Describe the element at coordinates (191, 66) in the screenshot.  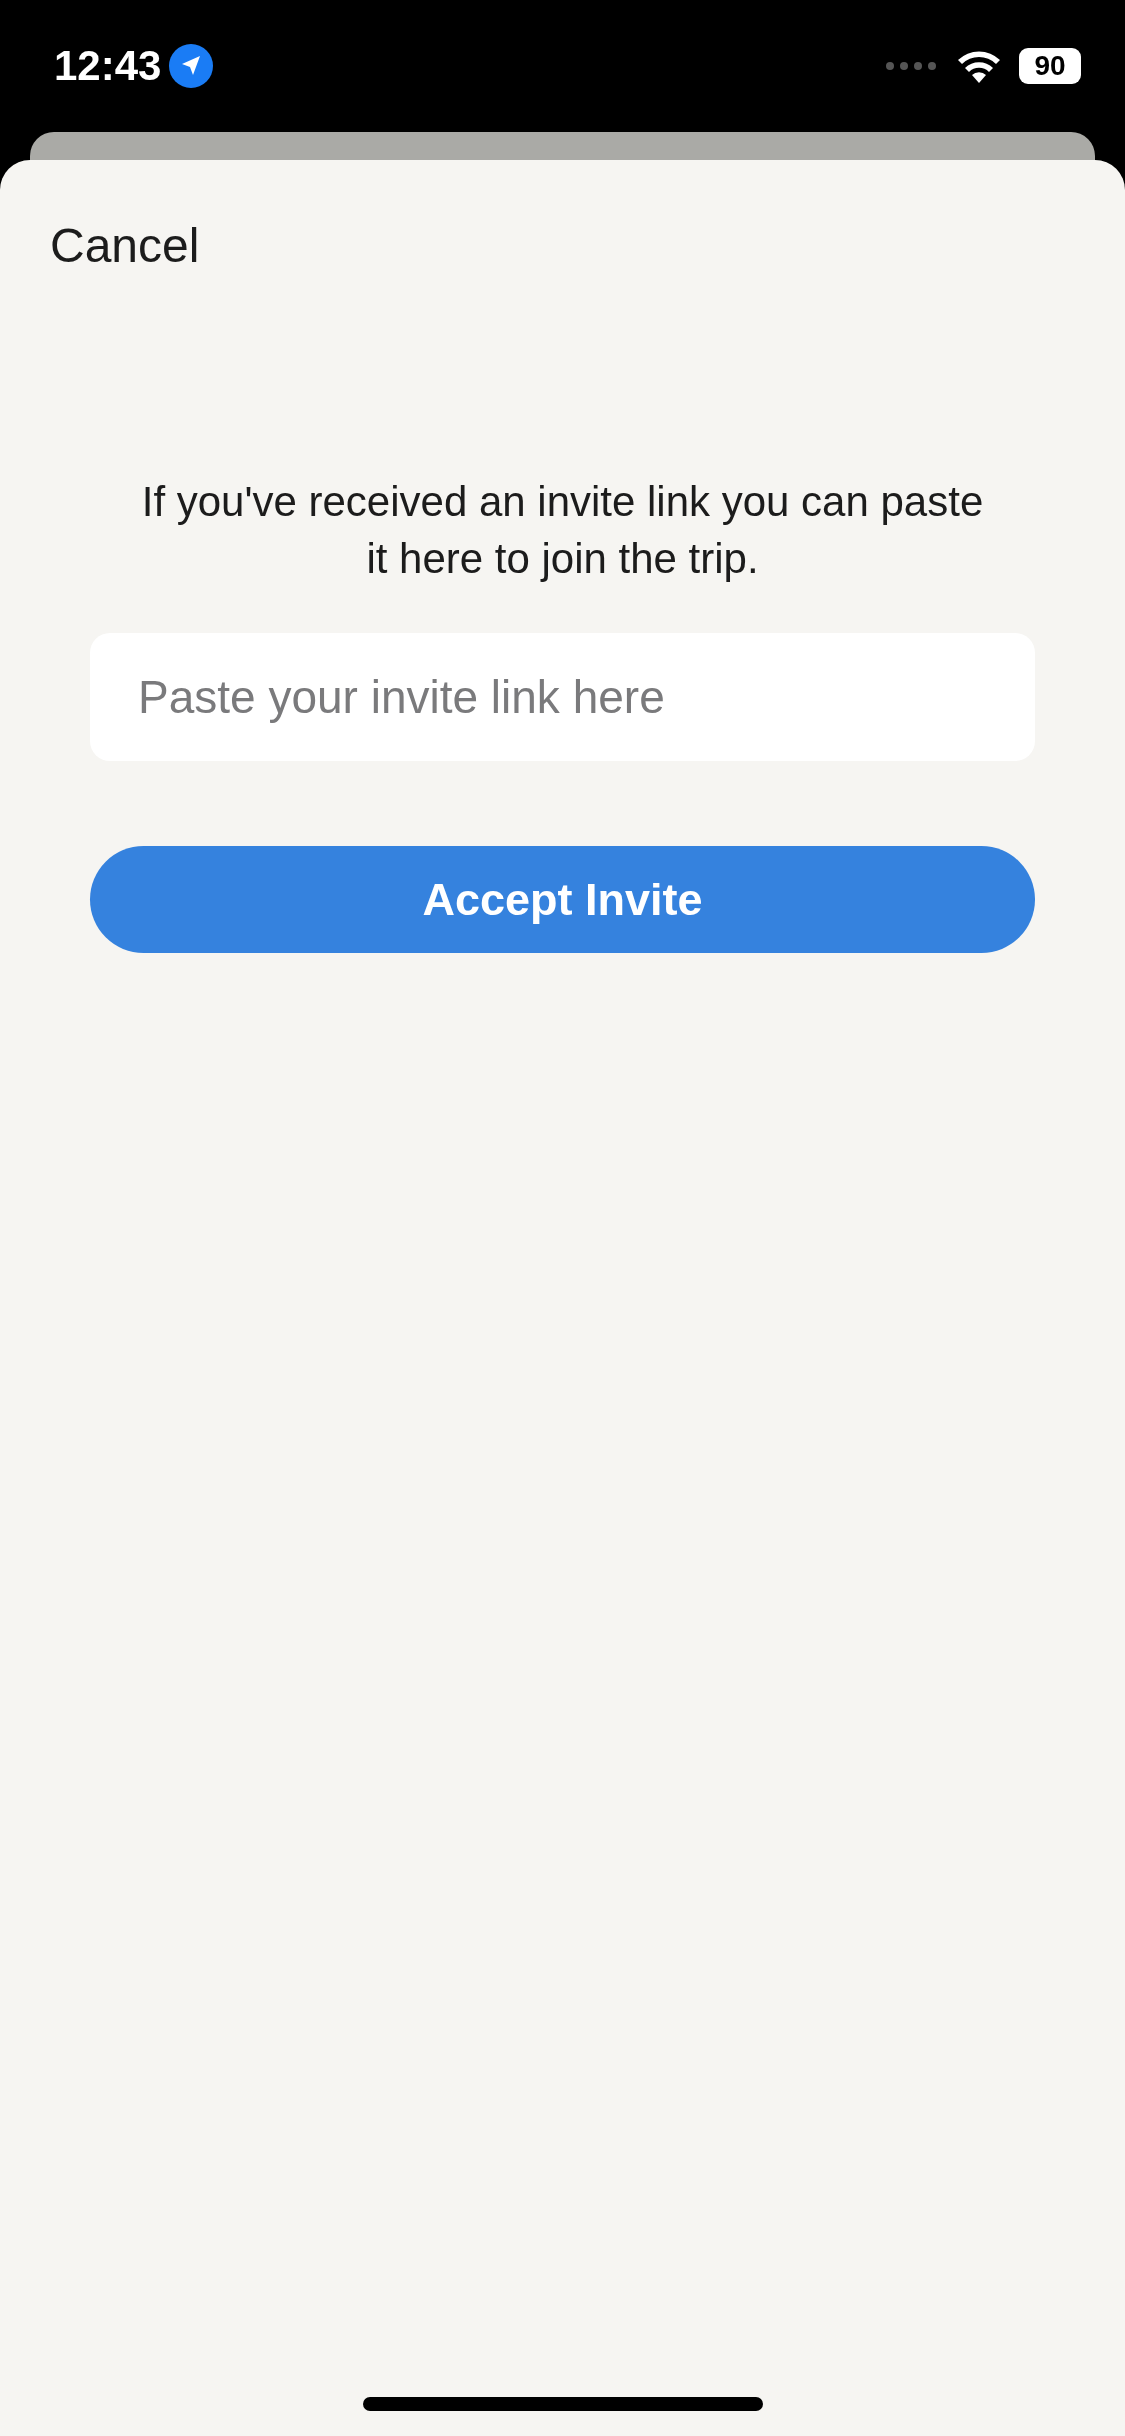
I see `location-icon` at that location.